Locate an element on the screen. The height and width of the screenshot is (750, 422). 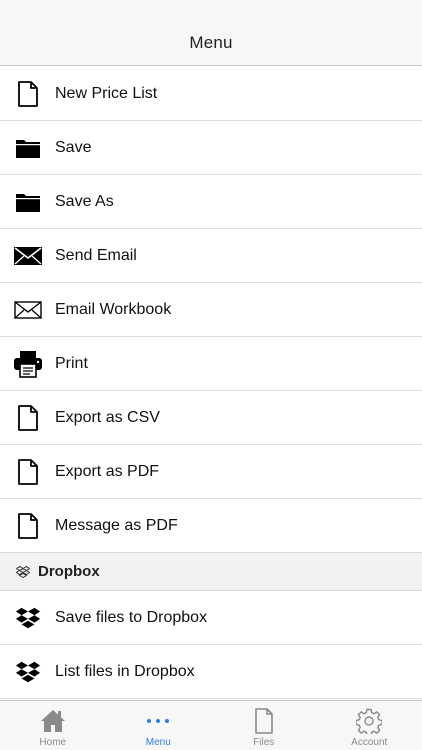
menu-item-label: Send Email is located at coordinates (96, 255).